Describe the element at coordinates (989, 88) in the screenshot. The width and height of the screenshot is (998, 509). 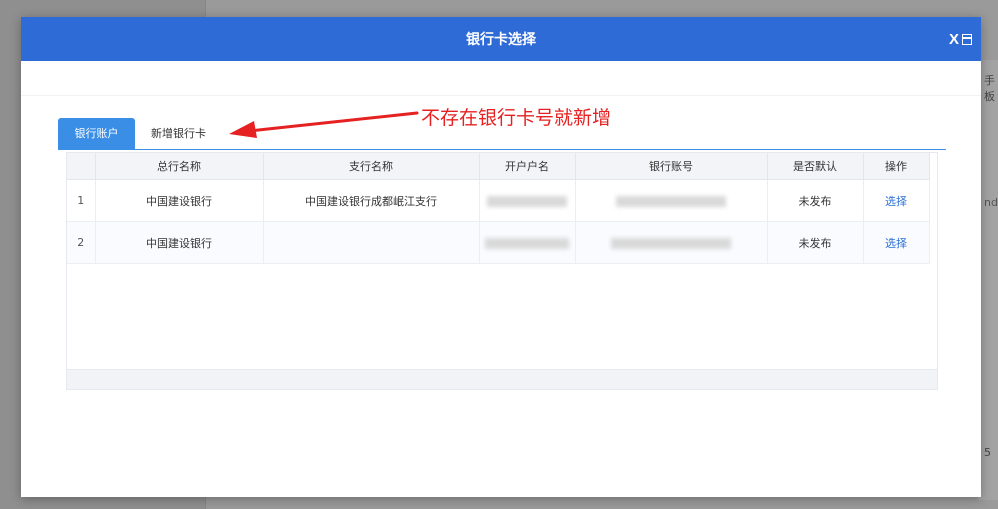
I see `background-text: 手板` at that location.